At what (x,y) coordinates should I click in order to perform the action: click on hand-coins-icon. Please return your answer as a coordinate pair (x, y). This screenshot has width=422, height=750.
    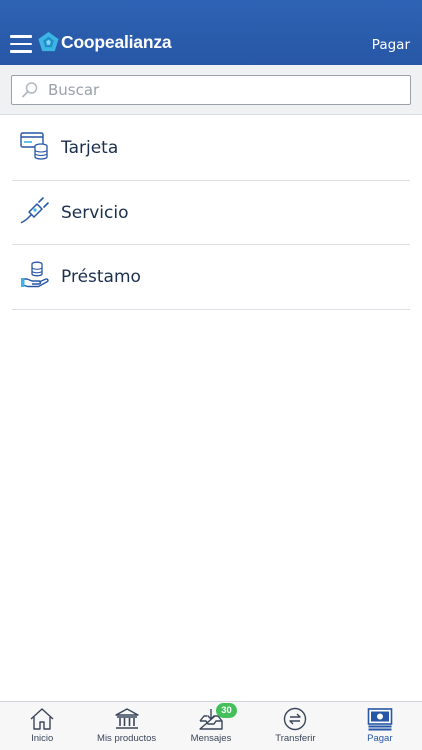
    Looking at the image, I should click on (35, 274).